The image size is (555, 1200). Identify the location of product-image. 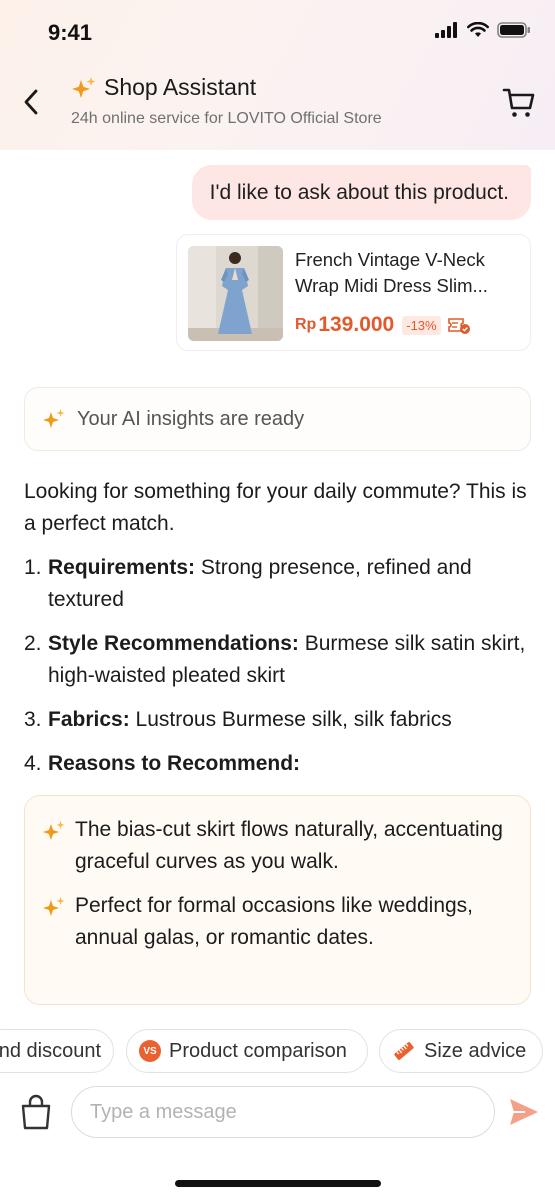
(235, 293).